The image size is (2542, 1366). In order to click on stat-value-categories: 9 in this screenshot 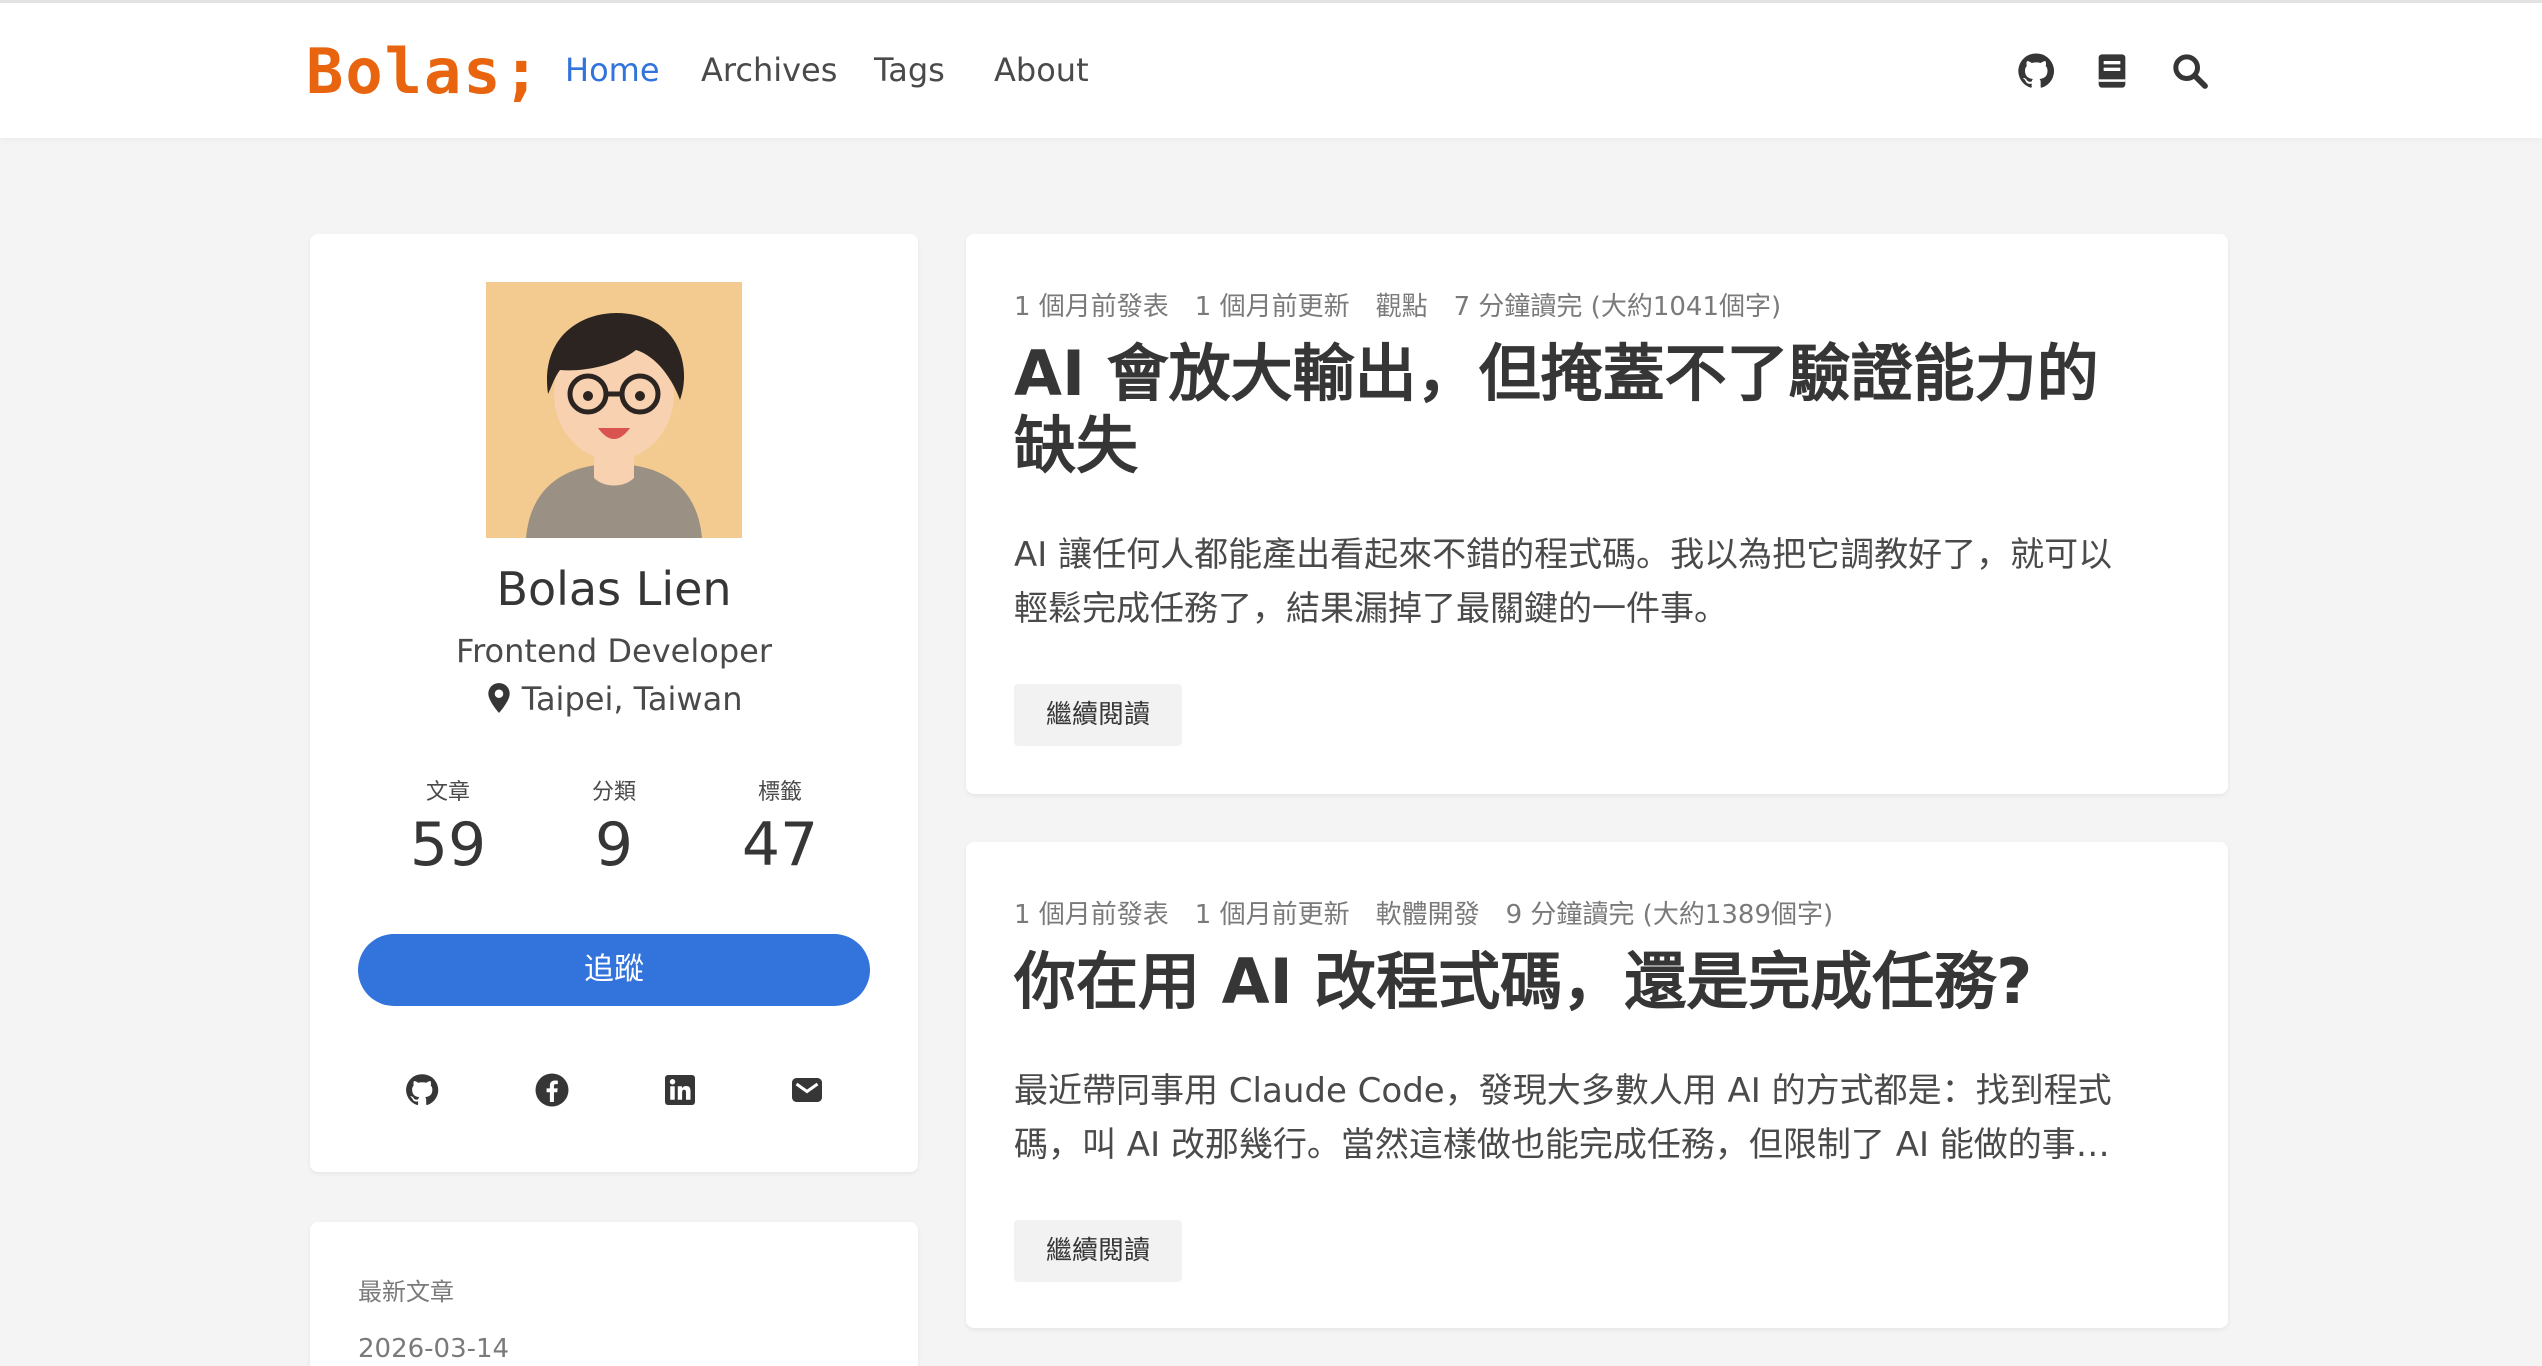, I will do `click(614, 845)`.